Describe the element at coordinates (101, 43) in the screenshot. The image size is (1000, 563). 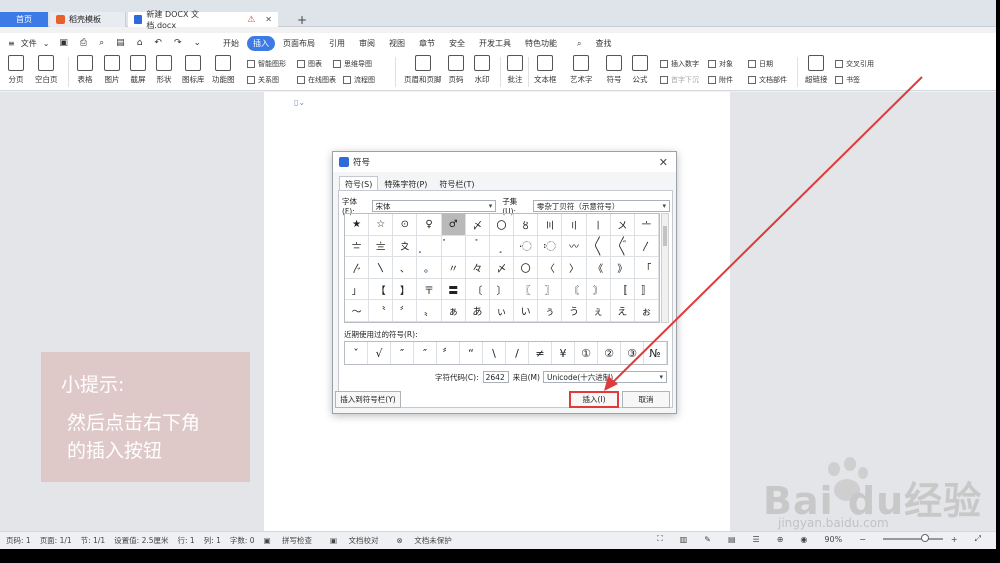
I see `print-preview-icon: ⌕` at that location.